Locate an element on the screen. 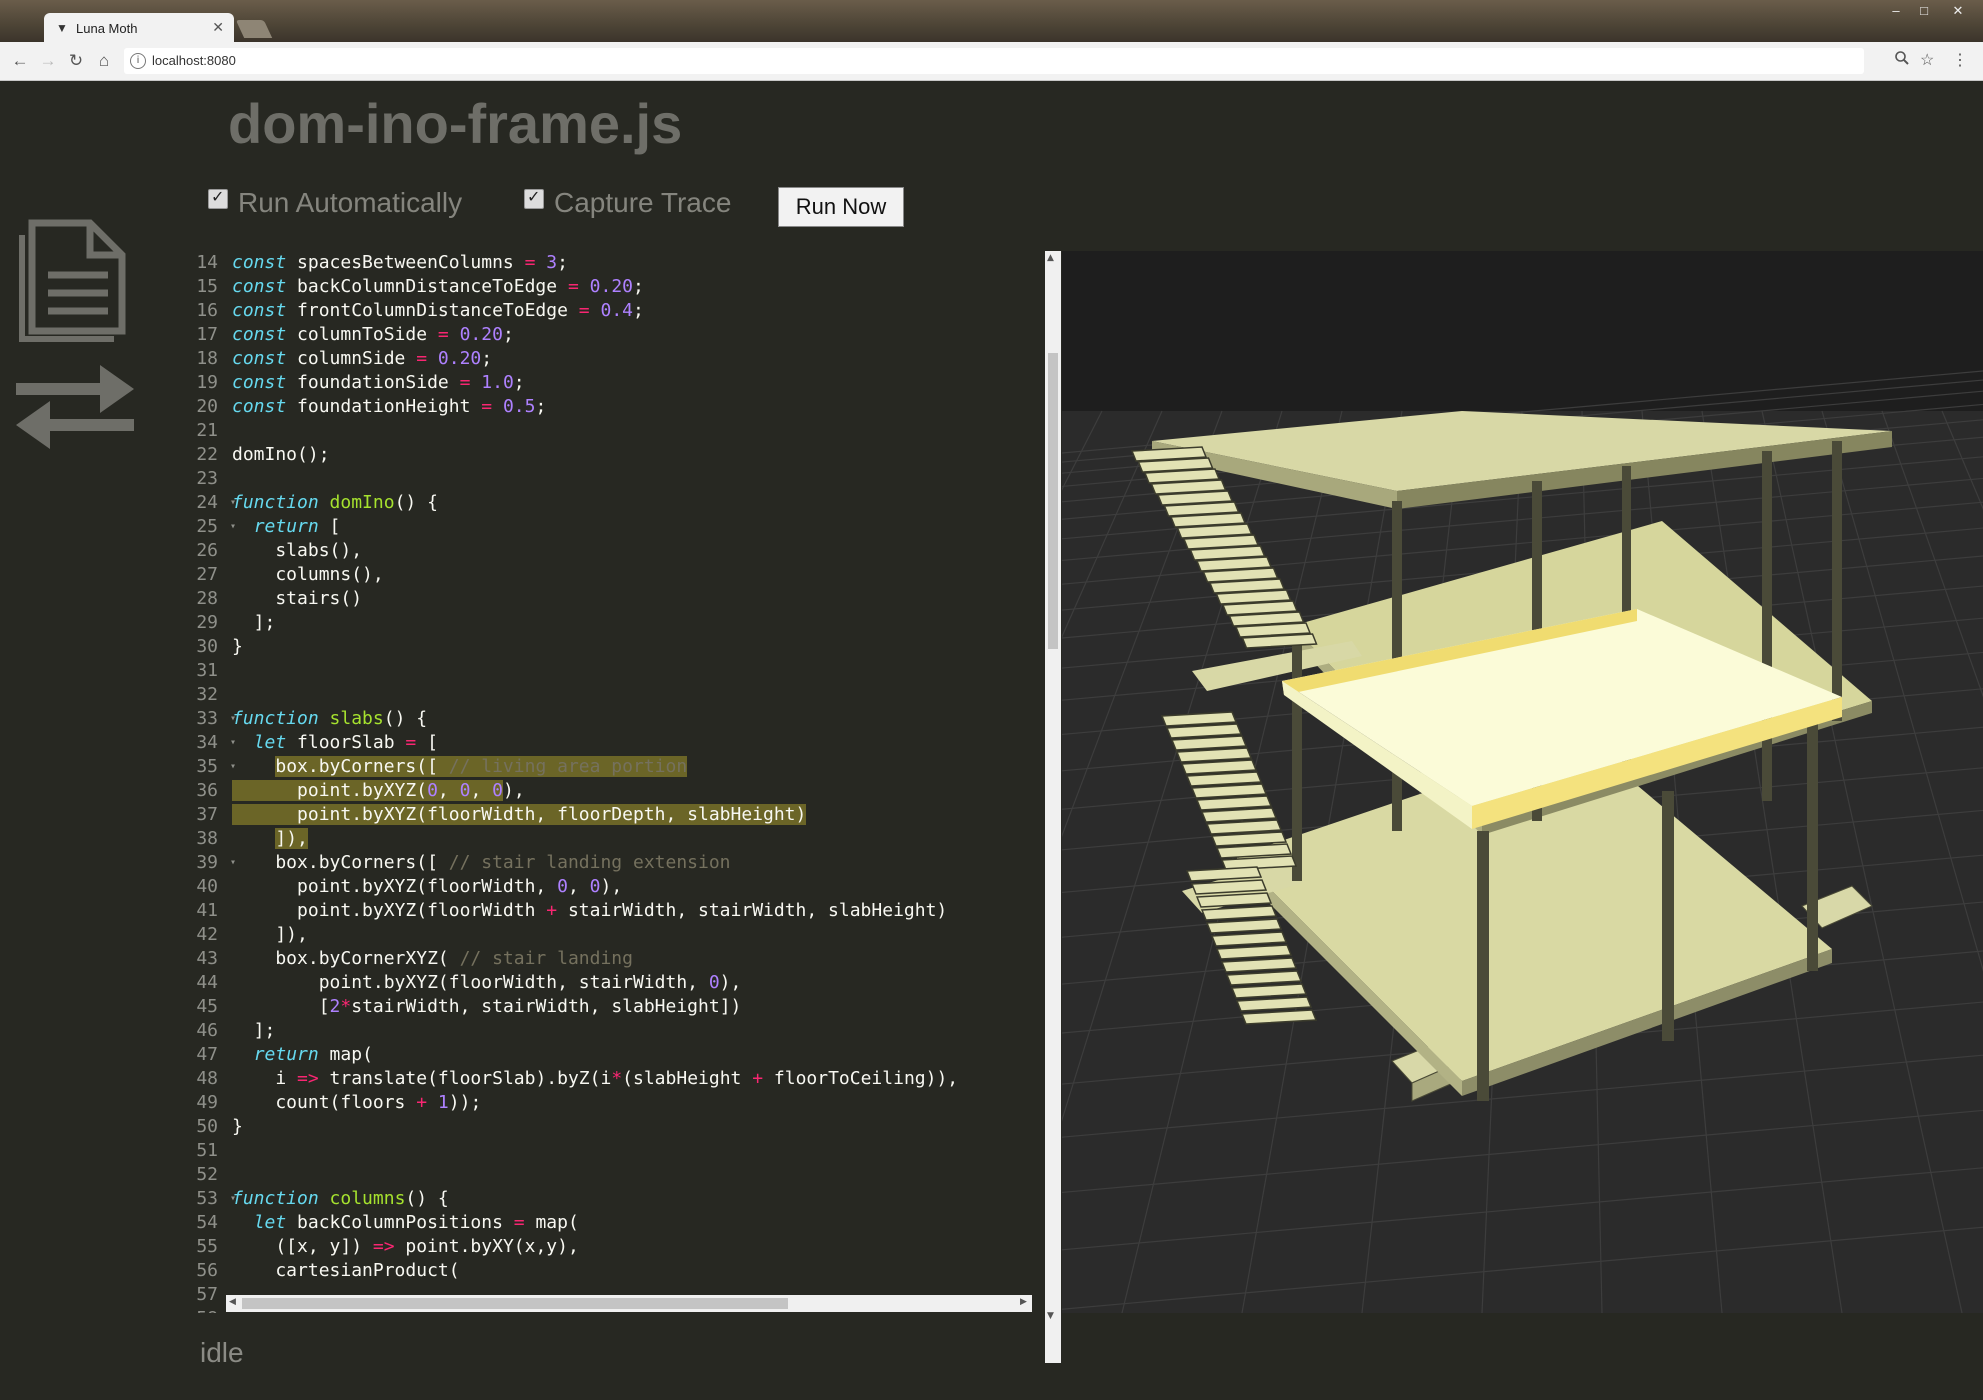  code-line: columns(), is located at coordinates (627, 575).